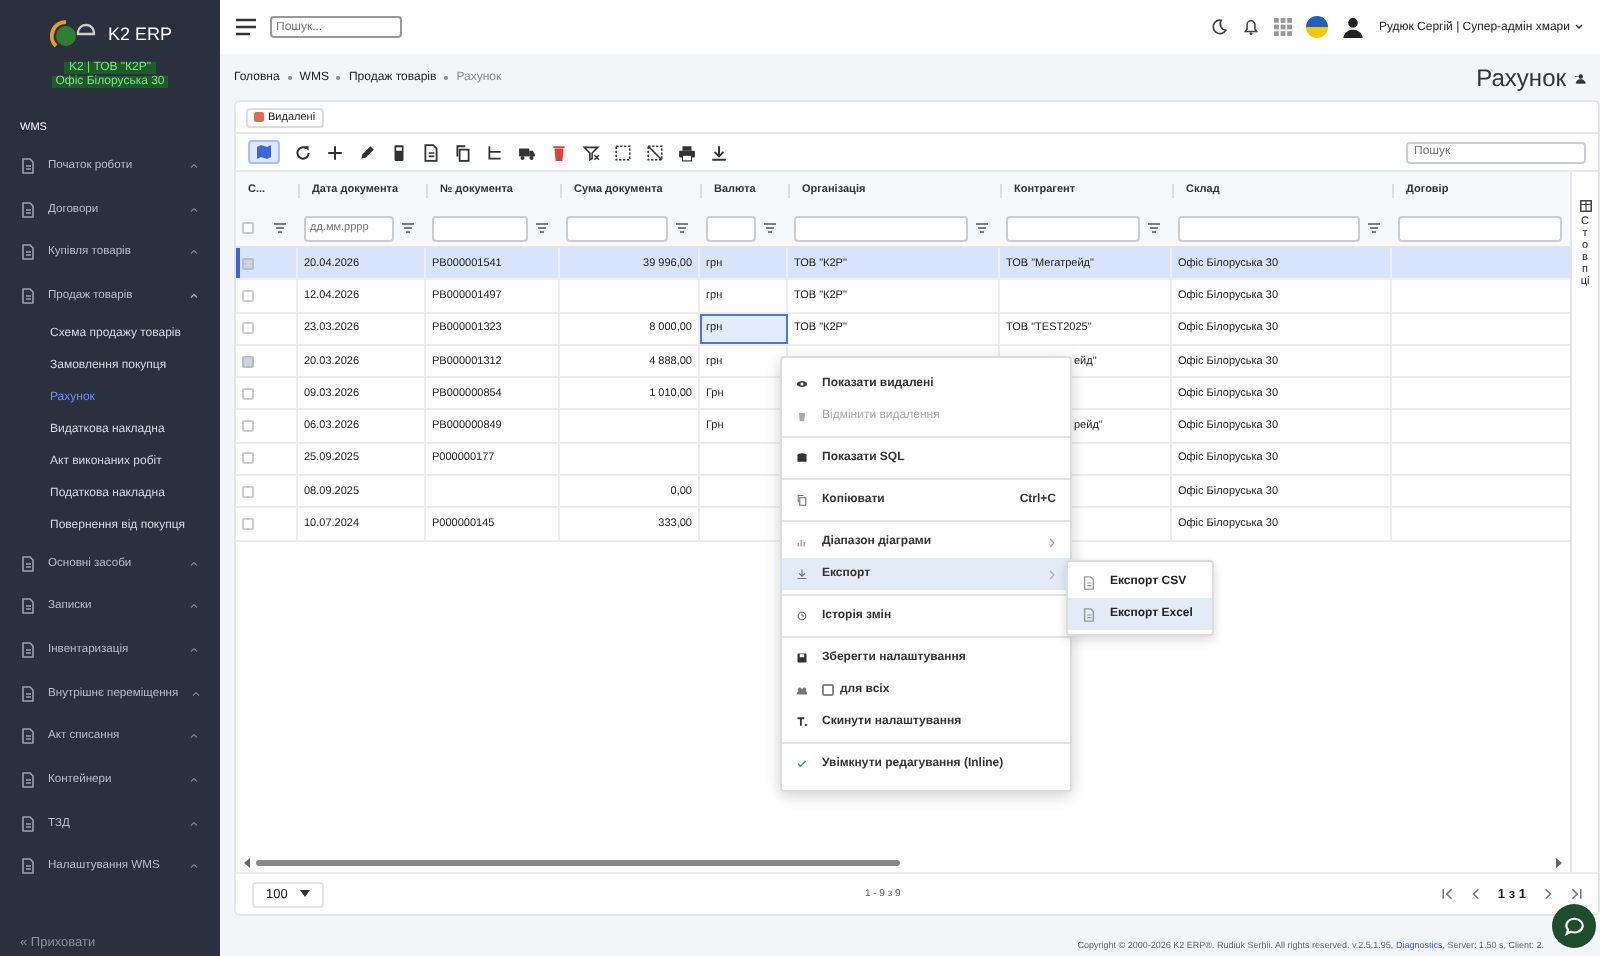 The image size is (1600, 956). Describe the element at coordinates (139, 34) in the screenshot. I see `brand-name: K2 ERP` at that location.